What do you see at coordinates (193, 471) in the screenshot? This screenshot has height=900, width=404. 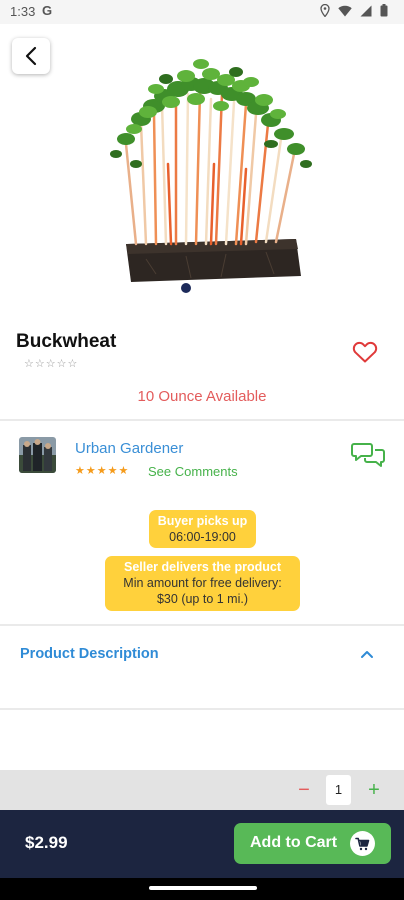 I see `see-comments-link: See Comments` at bounding box center [193, 471].